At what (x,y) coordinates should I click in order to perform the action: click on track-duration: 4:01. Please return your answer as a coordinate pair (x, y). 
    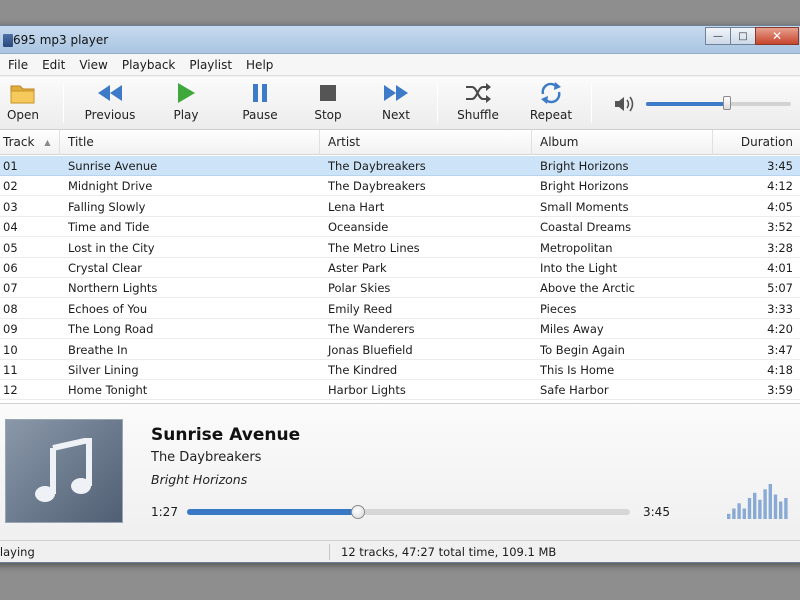
    Looking at the image, I should click on (780, 268).